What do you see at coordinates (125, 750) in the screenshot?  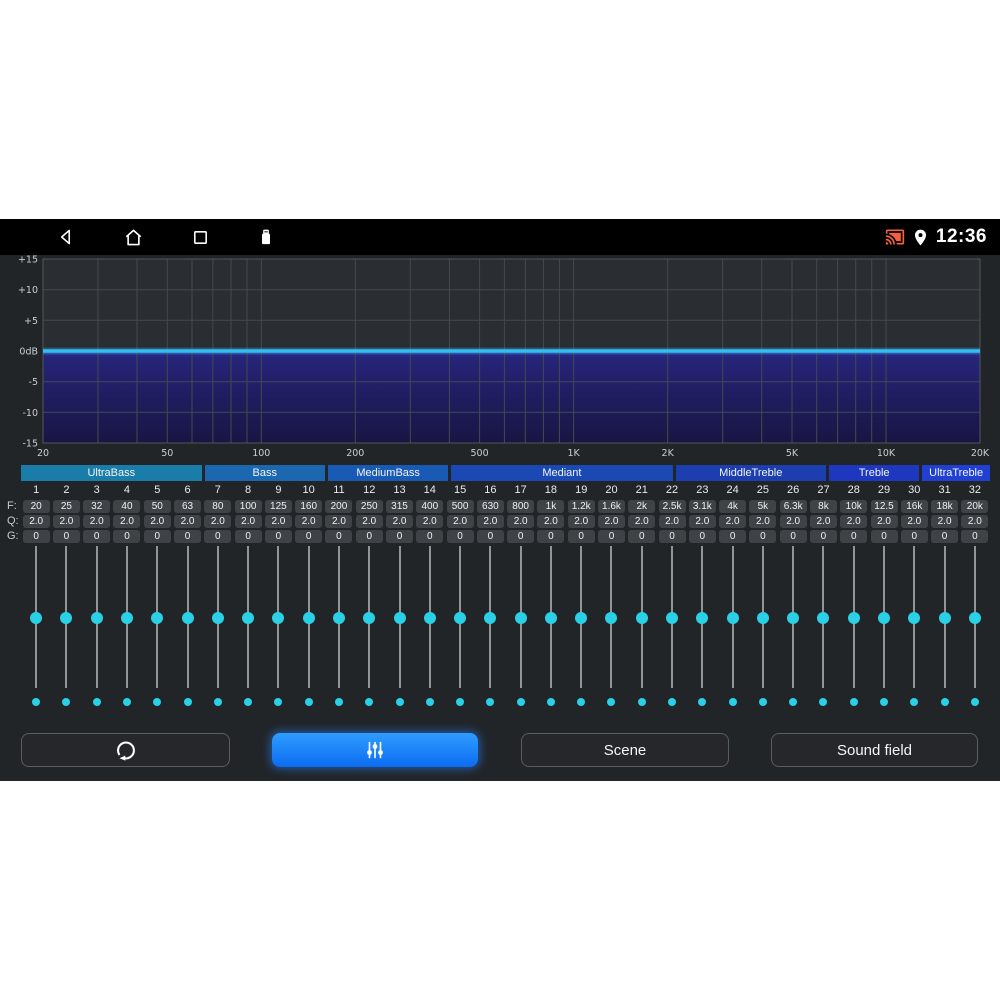 I see `reset-button` at bounding box center [125, 750].